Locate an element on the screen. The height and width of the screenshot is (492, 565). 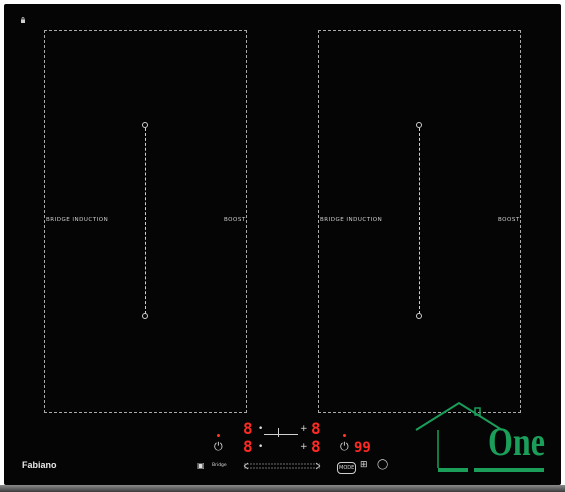
watermark-text: One is located at coordinates (516, 441).